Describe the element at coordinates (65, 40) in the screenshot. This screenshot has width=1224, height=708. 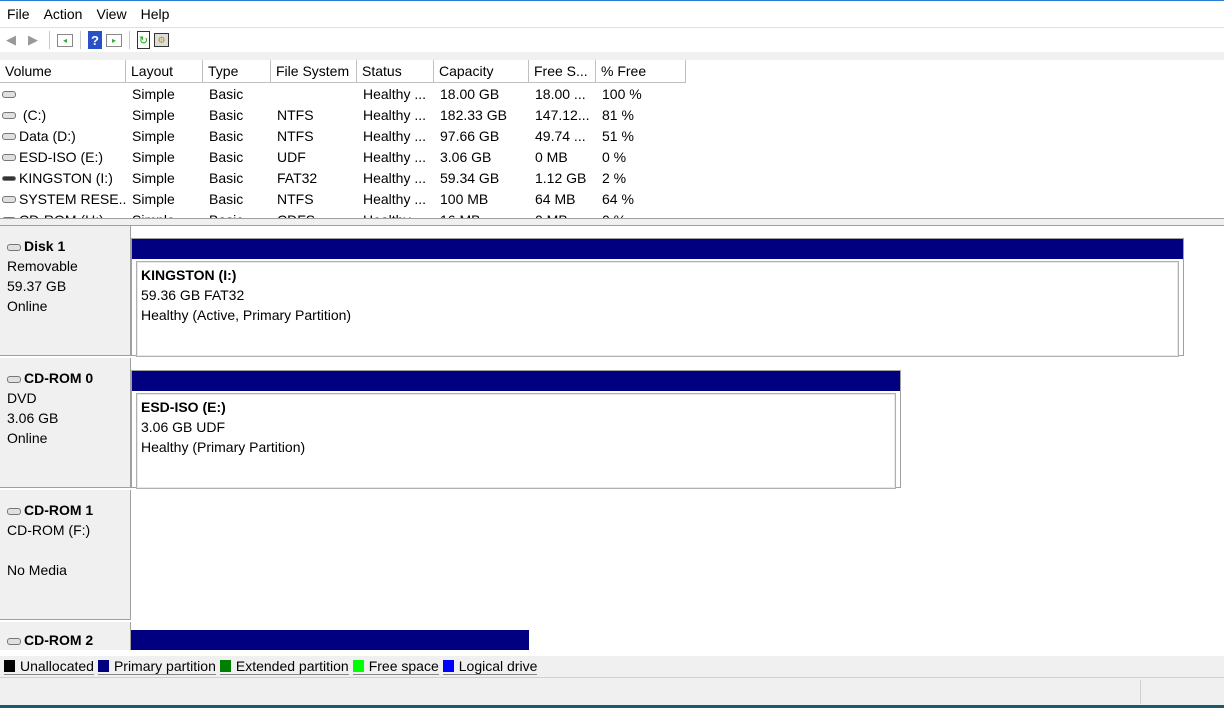
I see `console-tree-icon: ◂` at that location.